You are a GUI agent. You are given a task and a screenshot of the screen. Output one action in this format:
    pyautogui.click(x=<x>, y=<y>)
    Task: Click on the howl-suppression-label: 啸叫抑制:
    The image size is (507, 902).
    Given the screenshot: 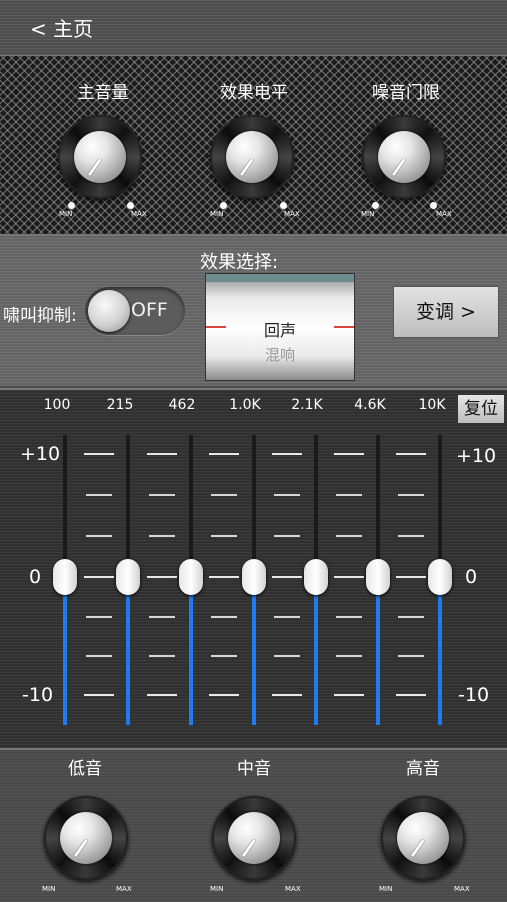 What is the action you would take?
    pyautogui.click(x=40, y=316)
    